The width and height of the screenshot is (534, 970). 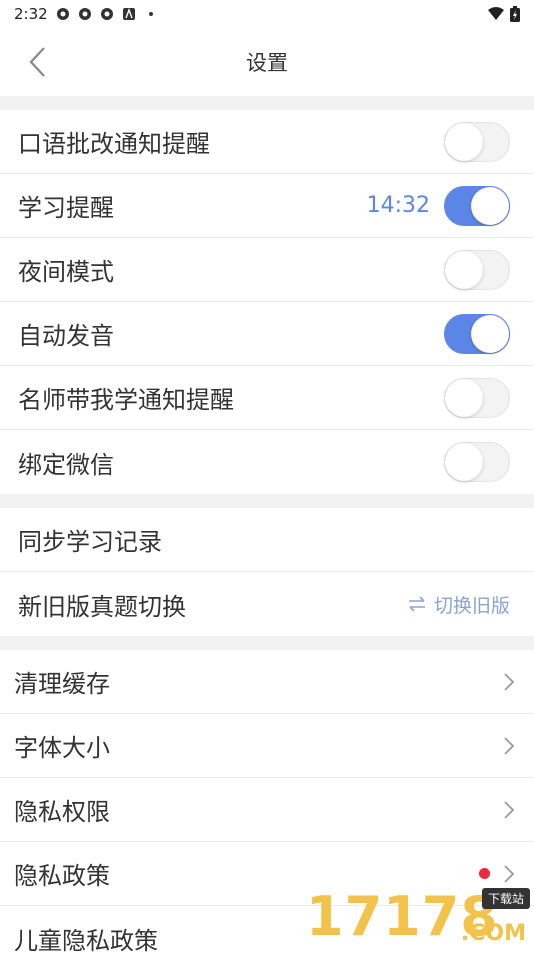 I want to click on app-header: 设置, so click(x=267, y=62).